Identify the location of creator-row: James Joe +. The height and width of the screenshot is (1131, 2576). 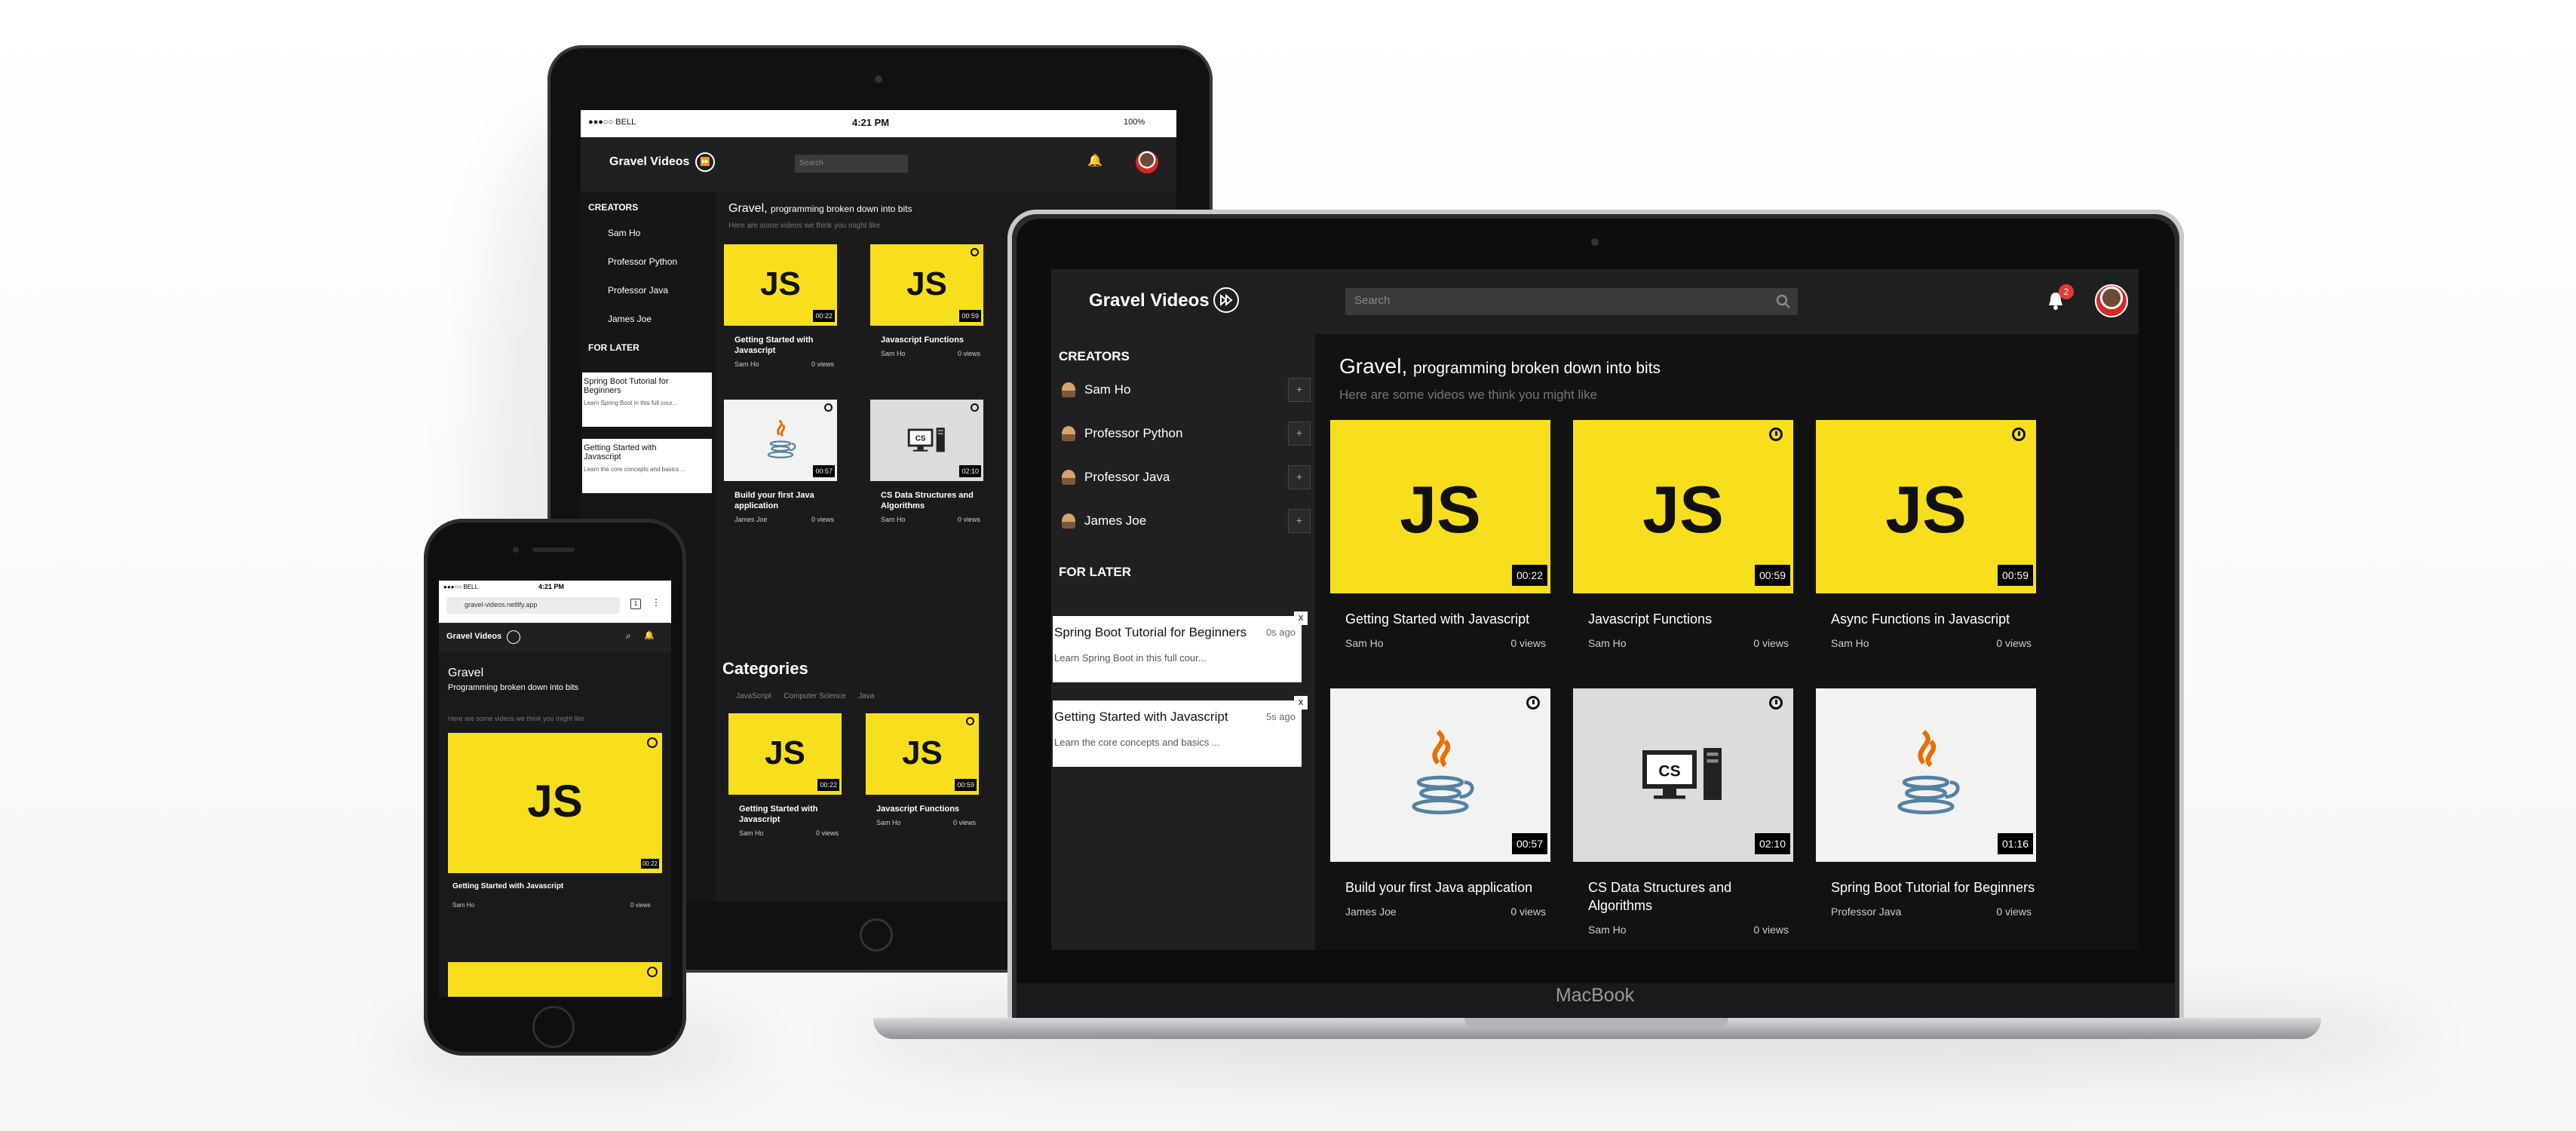
(1186, 521).